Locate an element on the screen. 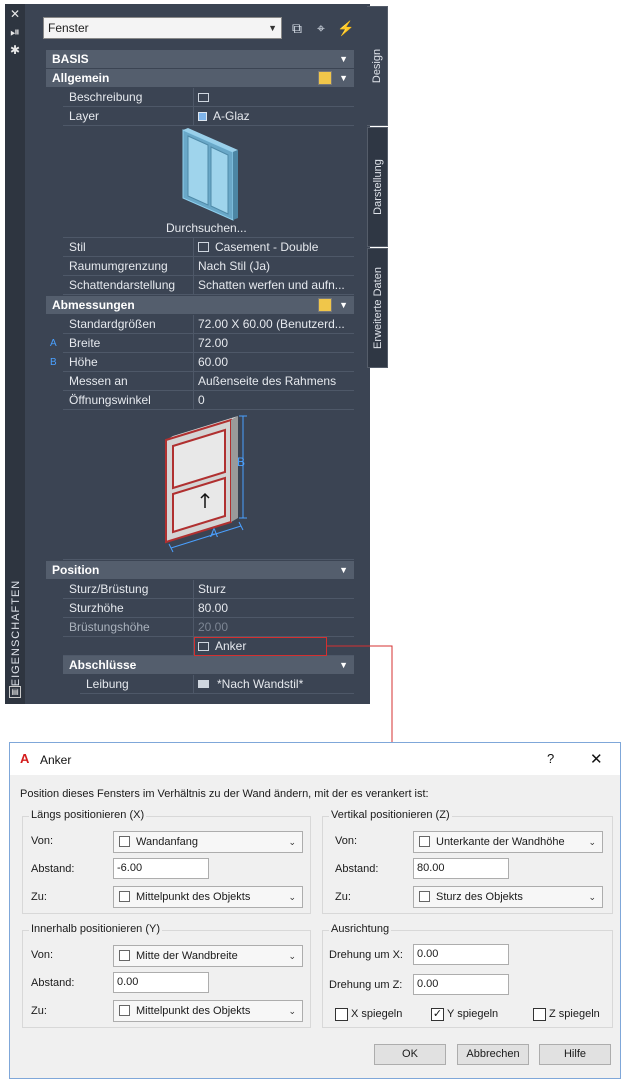 The height and width of the screenshot is (1087, 629). mirror-x-label: X spiegeln is located at coordinates (376, 1014).